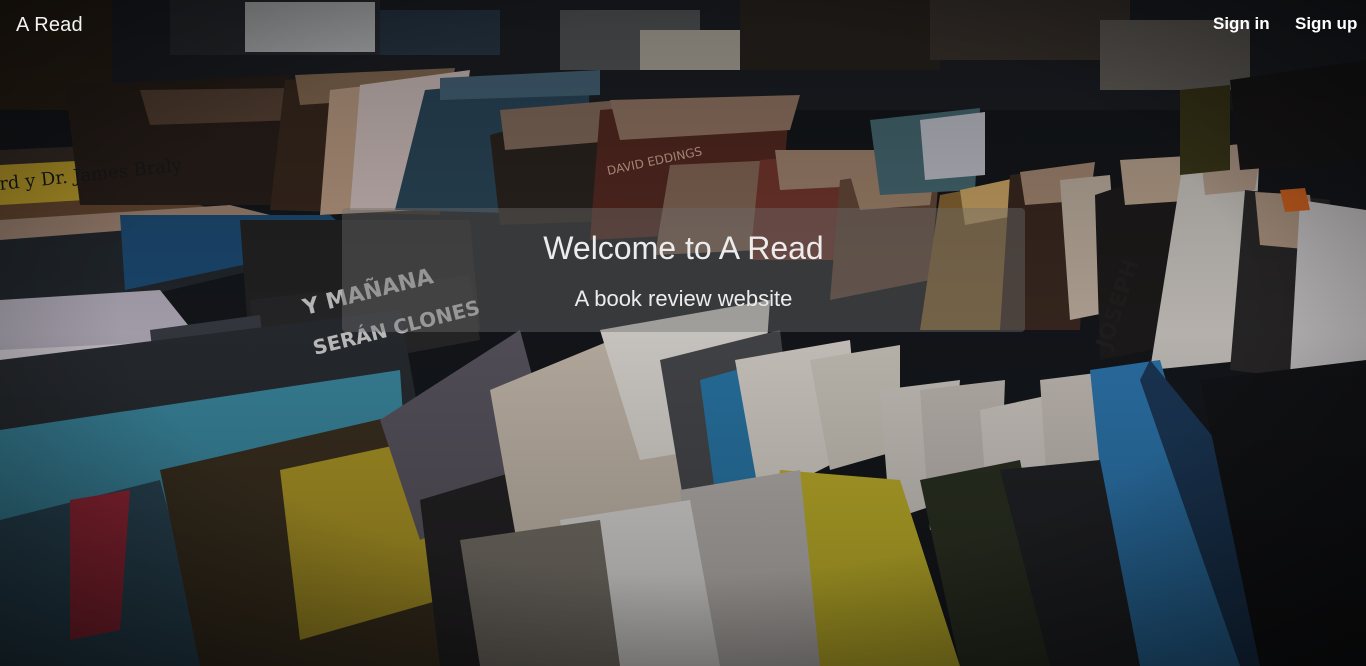 The image size is (1366, 666). I want to click on welcome-title: Welcome to A Read, so click(683, 248).